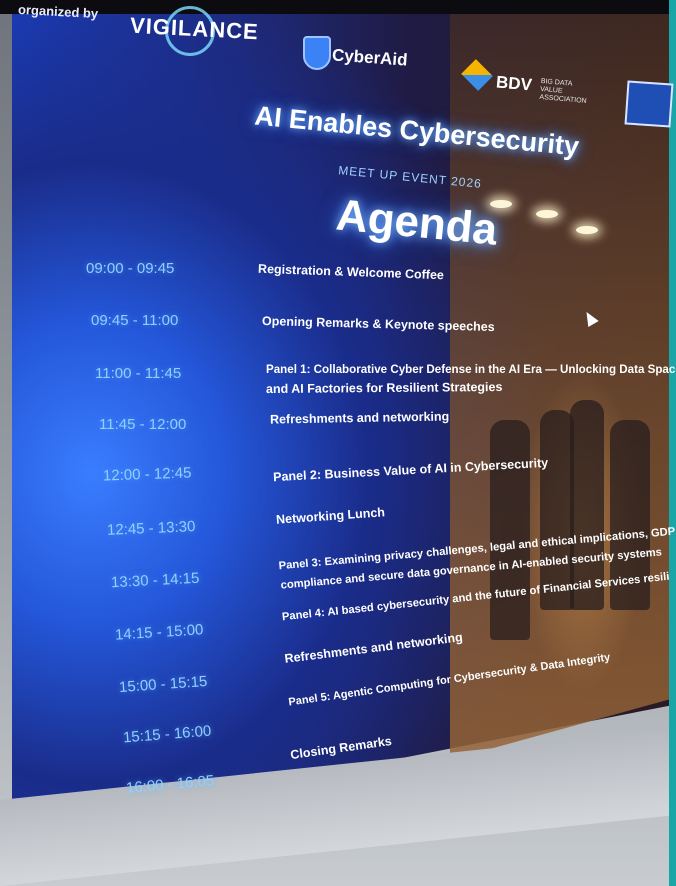 The height and width of the screenshot is (886, 676). What do you see at coordinates (359, 418) in the screenshot?
I see `agenda-item: Refreshments and networking` at bounding box center [359, 418].